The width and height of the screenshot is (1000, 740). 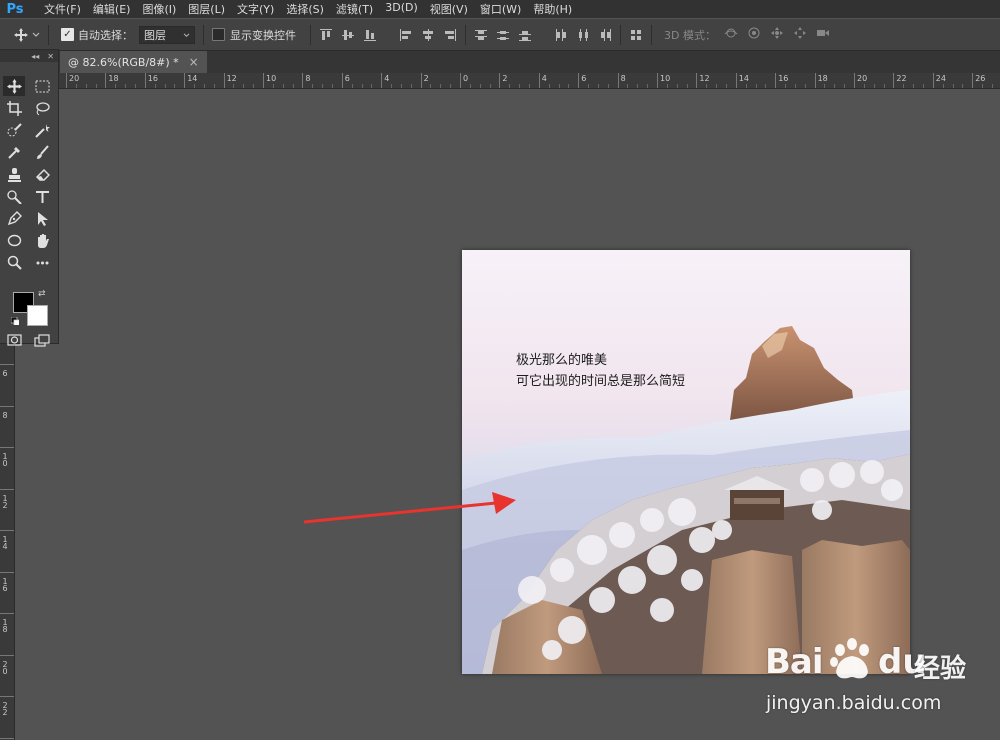 What do you see at coordinates (800, 34) in the screenshot?
I see `slide-3d-icon` at bounding box center [800, 34].